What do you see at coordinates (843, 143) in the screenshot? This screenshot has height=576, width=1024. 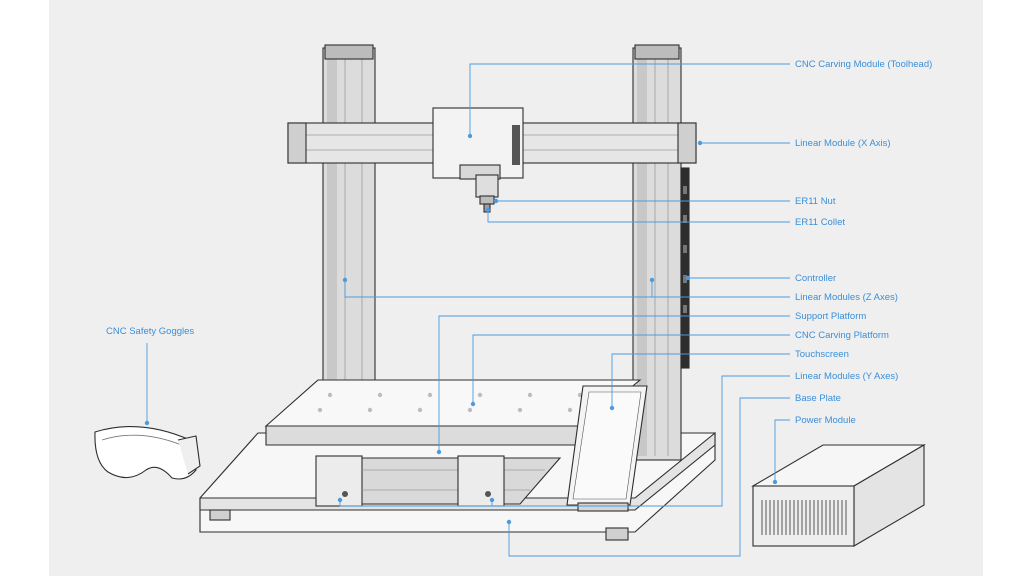 I see `label-x-axis: Linear Module (X Axis)` at bounding box center [843, 143].